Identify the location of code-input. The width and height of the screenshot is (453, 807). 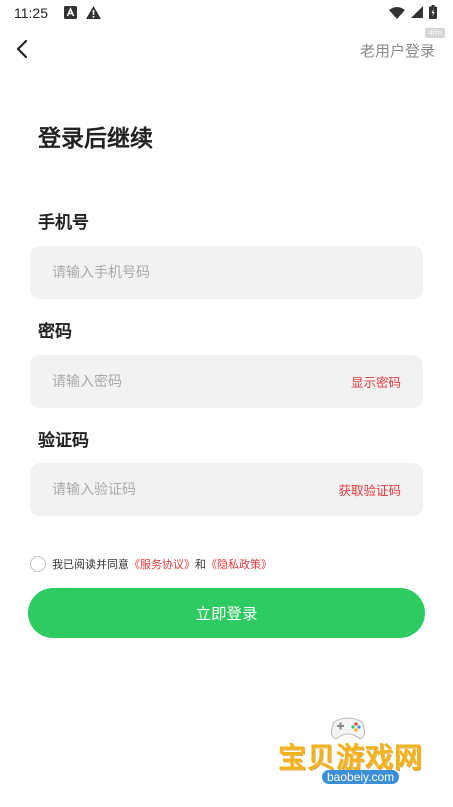
(187, 489).